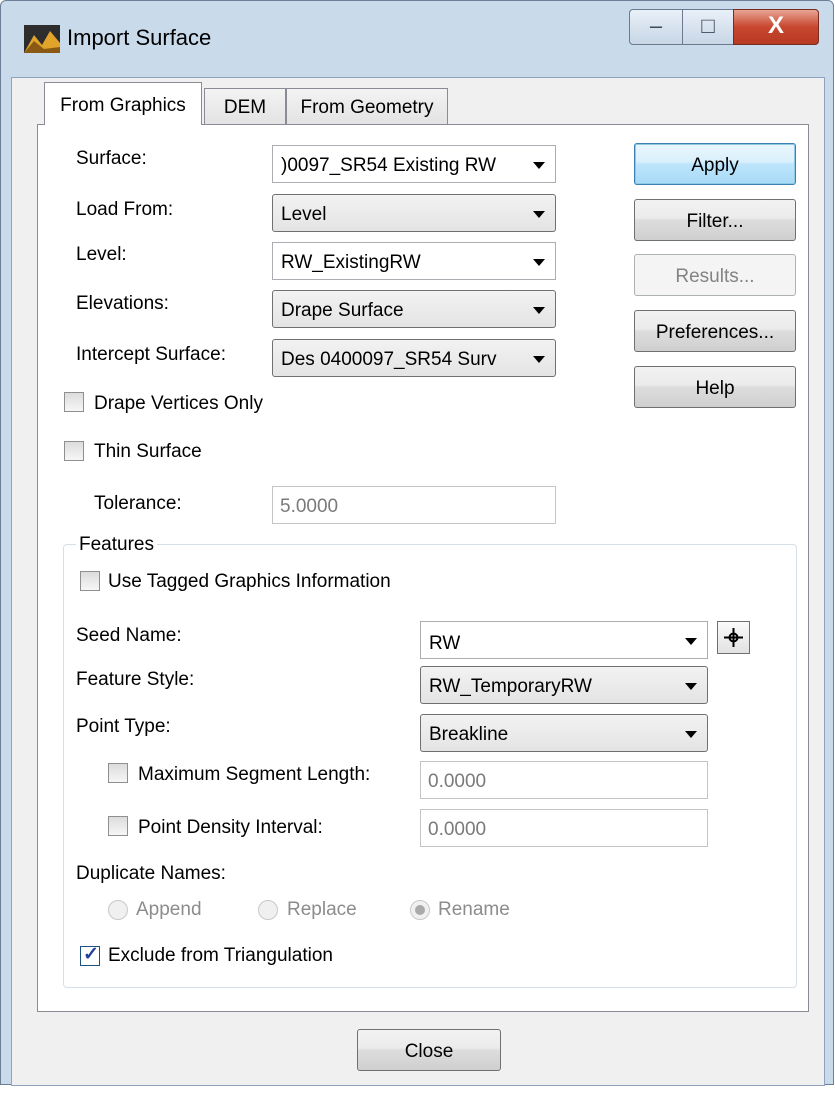 The height and width of the screenshot is (1097, 835). What do you see at coordinates (414, 309) in the screenshot?
I see `elevations-combobox: Drape Surface` at bounding box center [414, 309].